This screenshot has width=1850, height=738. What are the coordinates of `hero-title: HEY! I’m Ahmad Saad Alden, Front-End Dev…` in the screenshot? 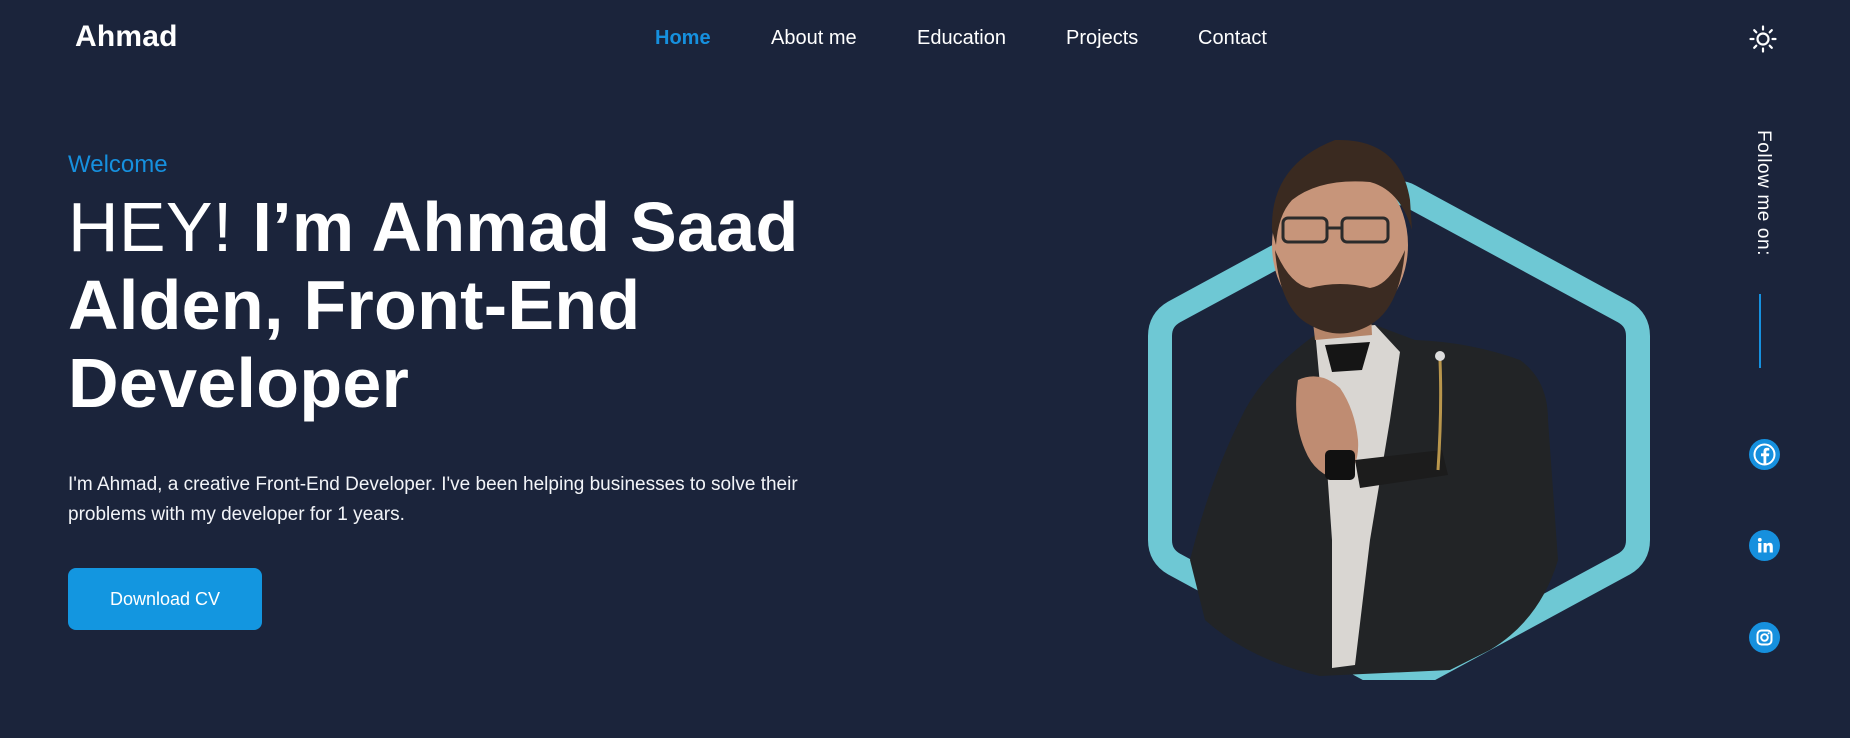 It's located at (478, 305).